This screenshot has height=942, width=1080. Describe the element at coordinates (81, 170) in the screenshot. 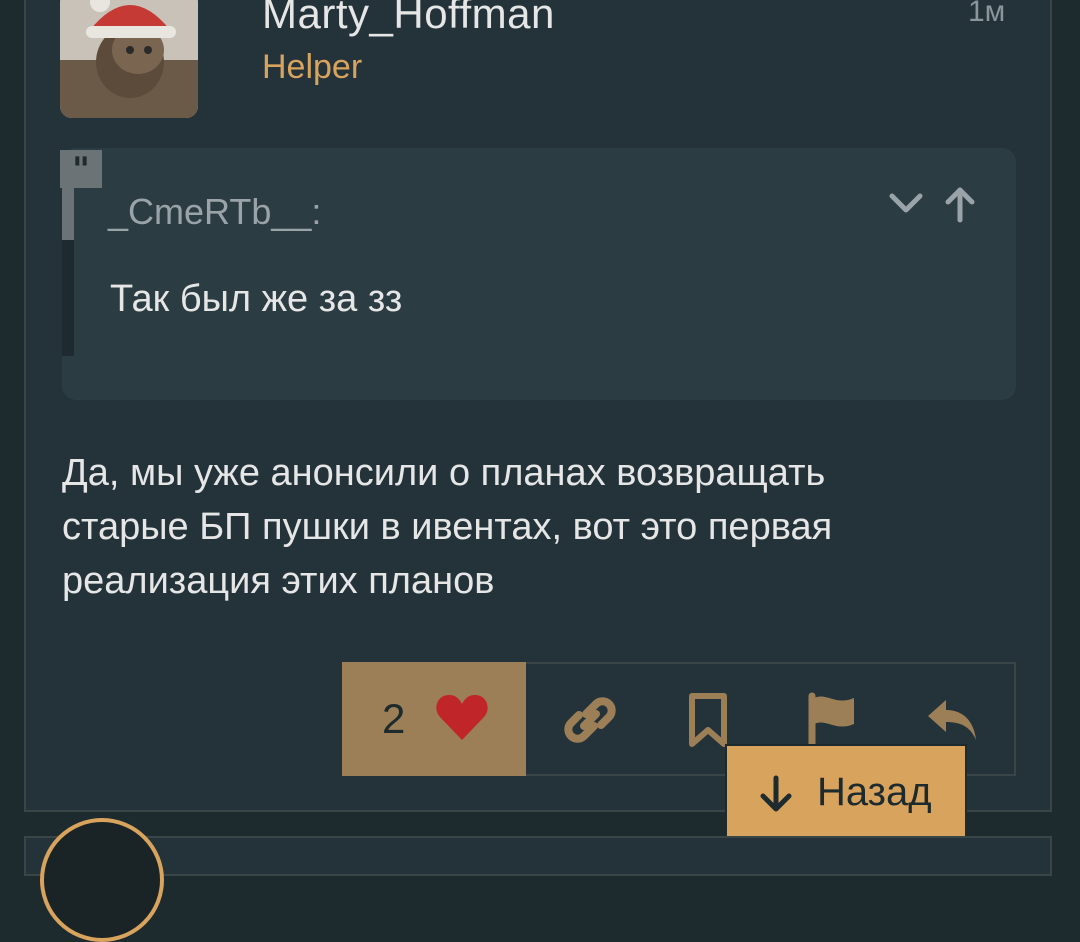

I see `quote-icon: "` at that location.